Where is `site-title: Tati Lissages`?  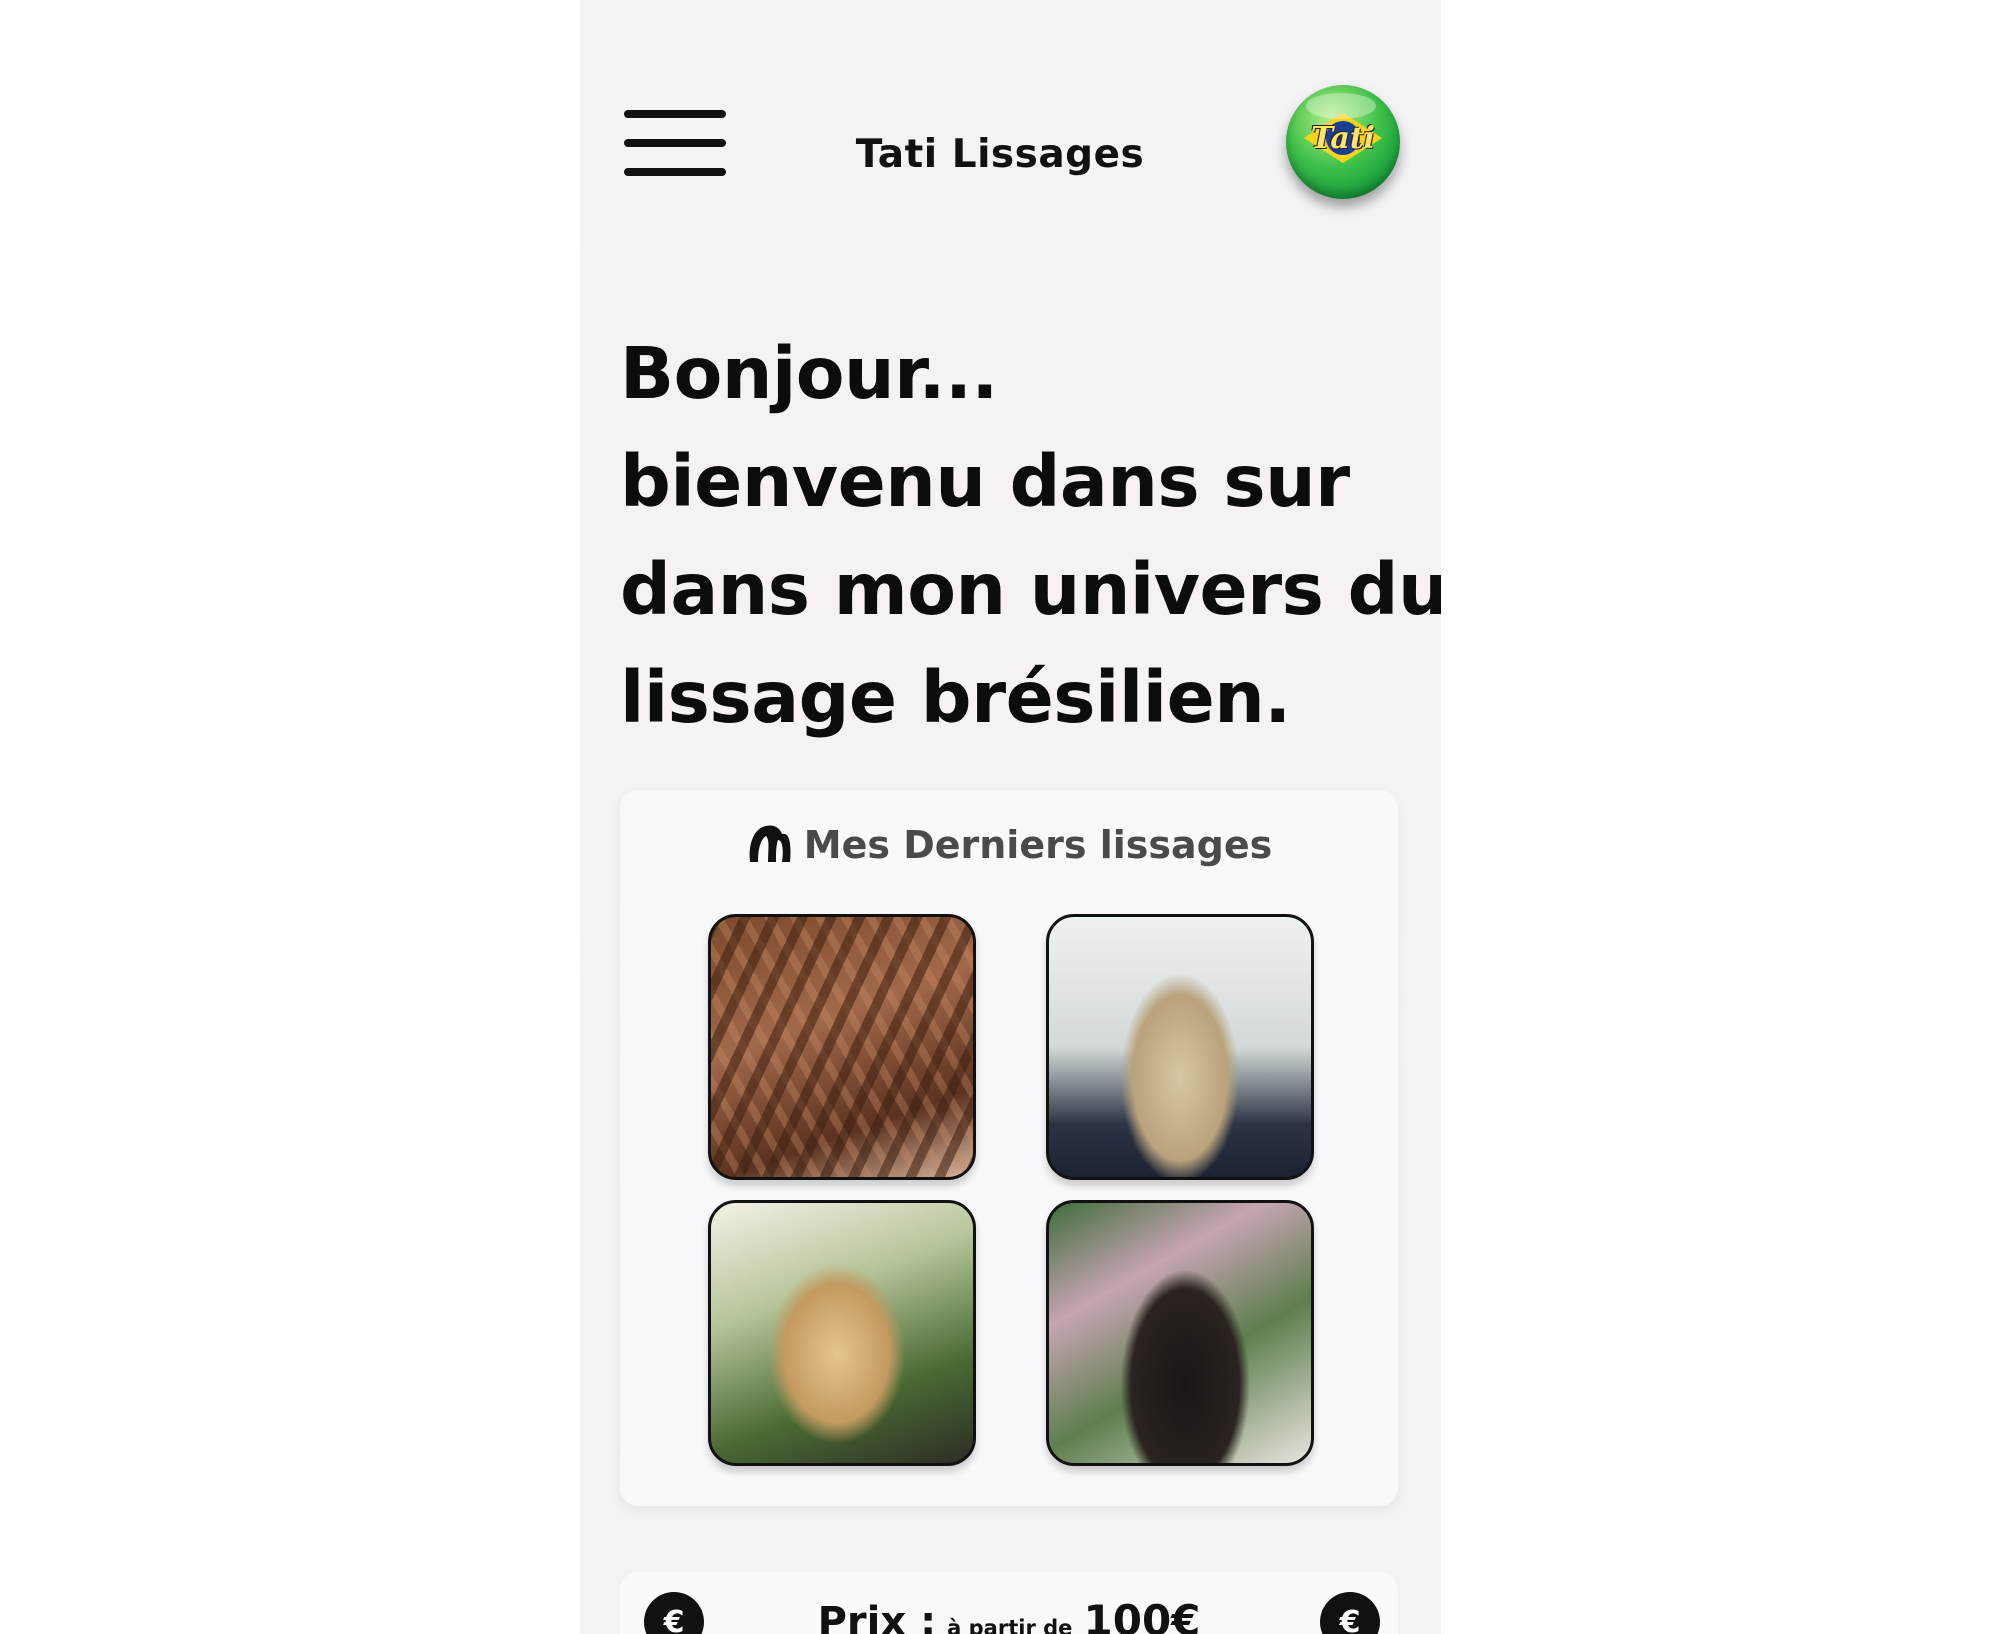
site-title: Tati Lissages is located at coordinates (1000, 154).